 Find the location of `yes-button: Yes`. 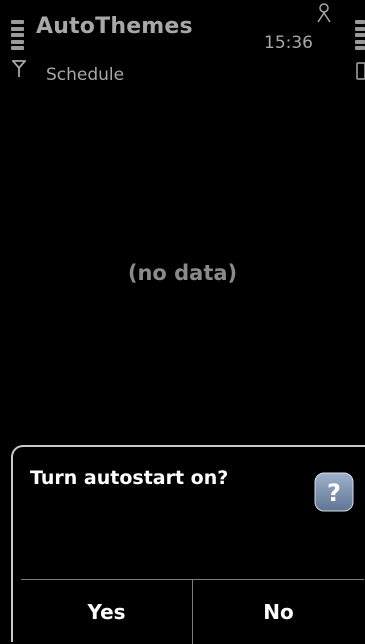

yes-button: Yes is located at coordinates (106, 612).